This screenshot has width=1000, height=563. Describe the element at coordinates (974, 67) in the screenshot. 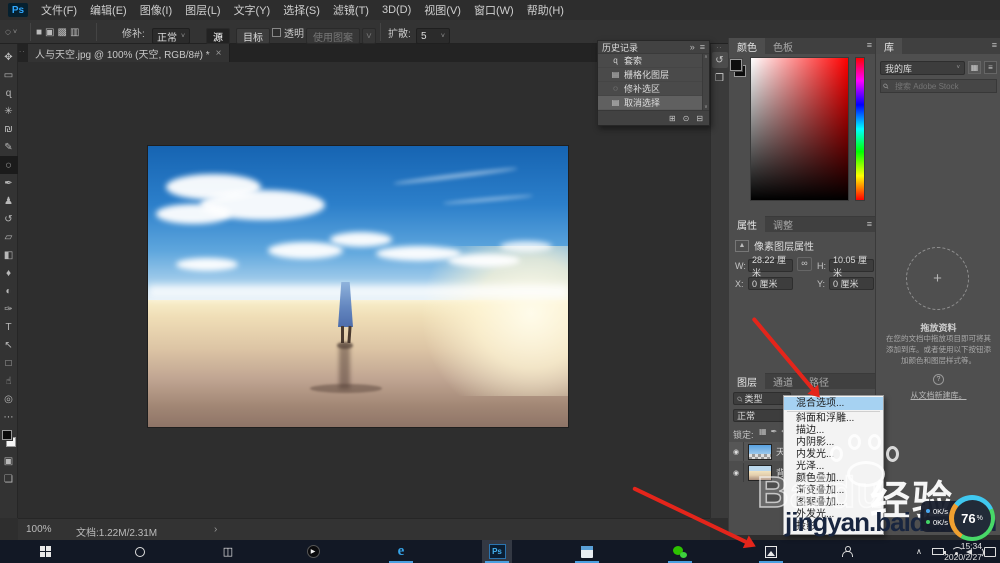

I see `grid-view-icon: ▦` at that location.